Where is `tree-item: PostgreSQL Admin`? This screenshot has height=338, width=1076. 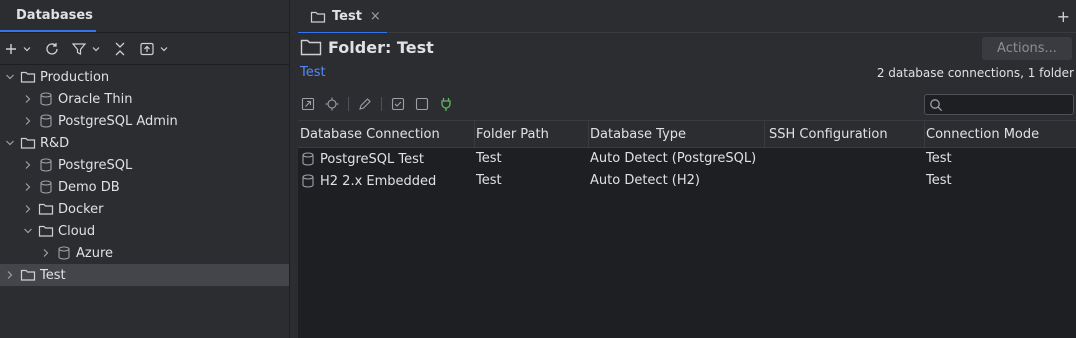 tree-item: PostgreSQL Admin is located at coordinates (144, 121).